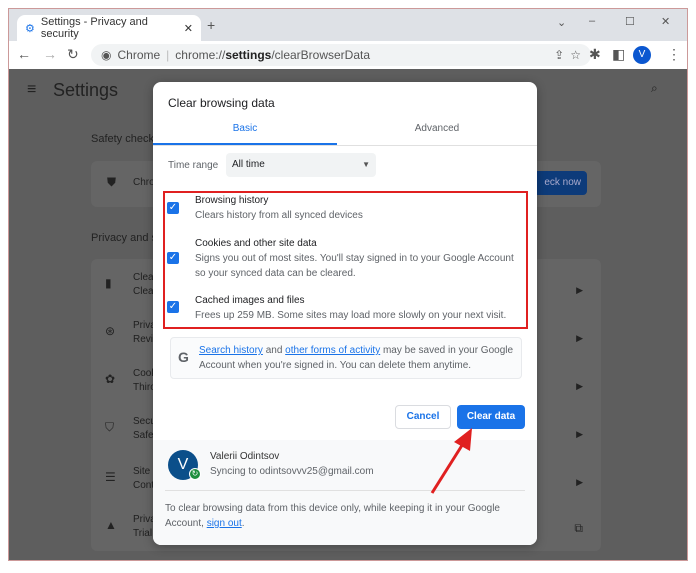 This screenshot has width=696, height=573. Describe the element at coordinates (30, 28) in the screenshot. I see `gear-icon: ⚙` at that location.